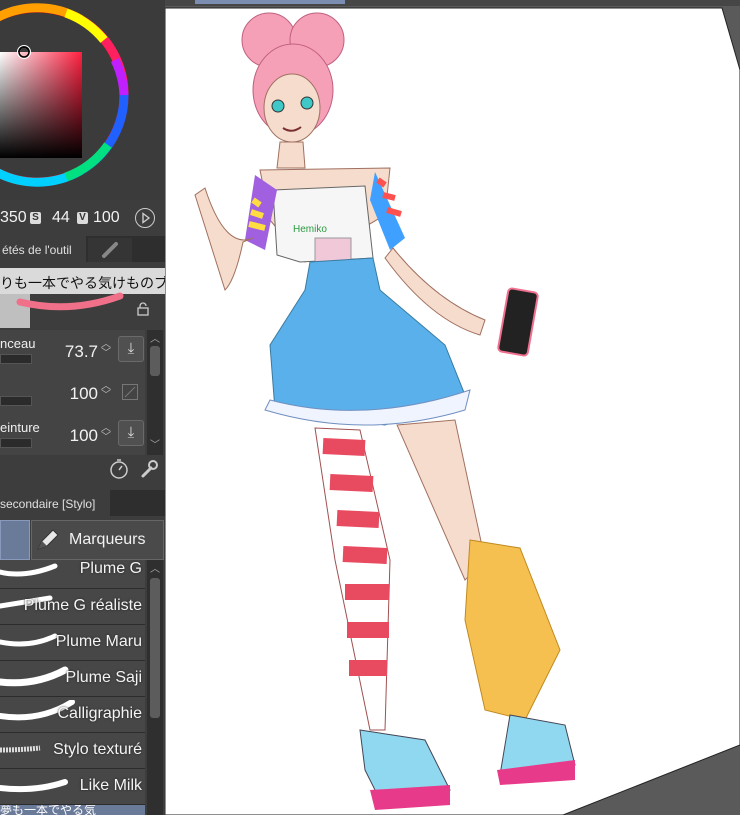 The height and width of the screenshot is (815, 740). I want to click on properties-list: nceau 73.7 ︿ ﹀ ⤓ 100 ︿ ﹀ einture 100 ︿ ﹀ ⤓, so click(72, 392).